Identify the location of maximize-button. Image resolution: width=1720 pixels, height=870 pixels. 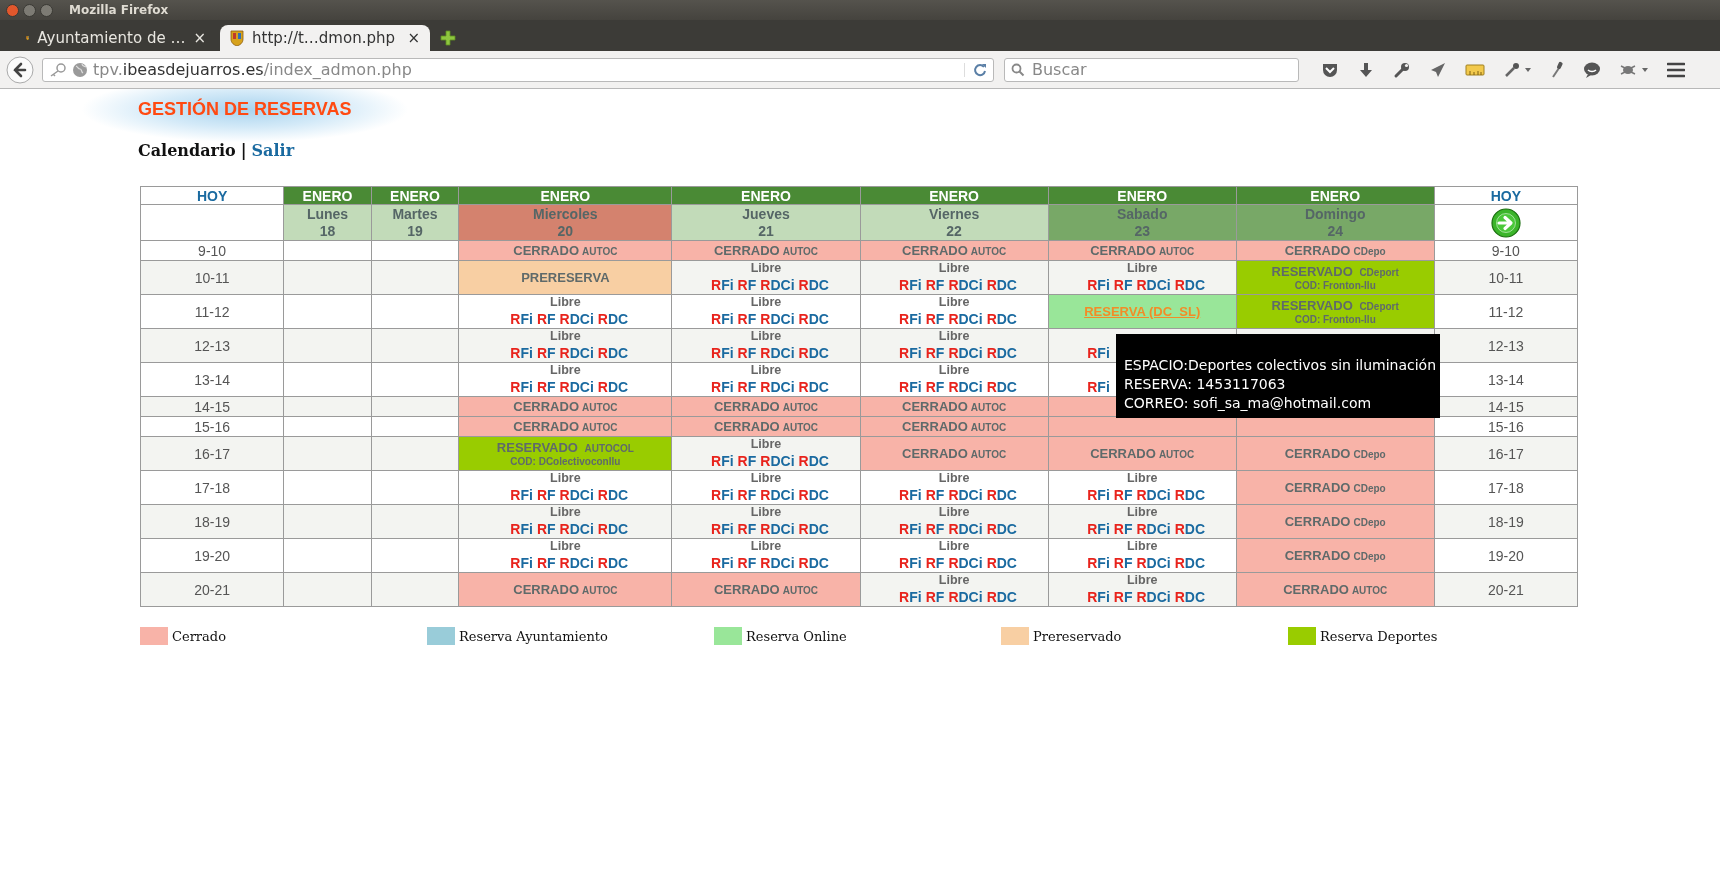
(46, 10).